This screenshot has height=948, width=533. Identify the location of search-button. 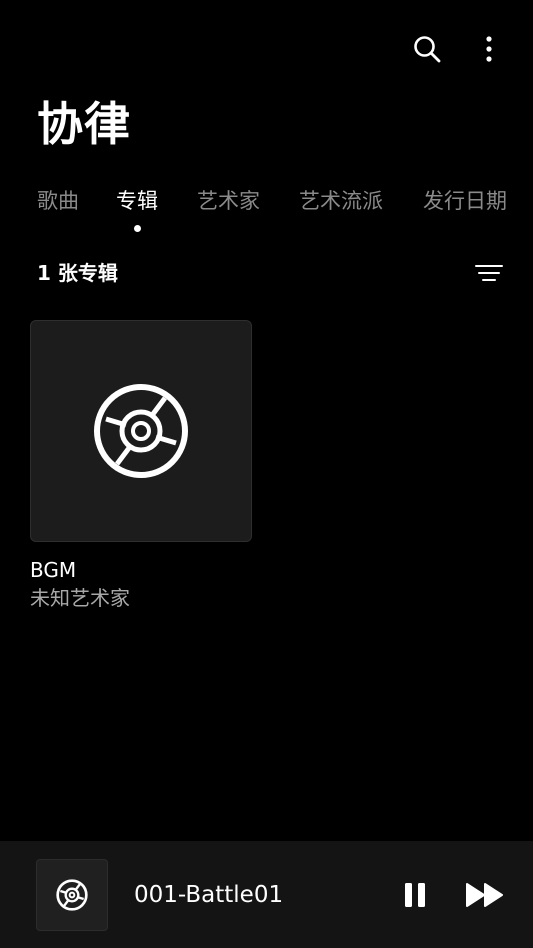
(427, 49).